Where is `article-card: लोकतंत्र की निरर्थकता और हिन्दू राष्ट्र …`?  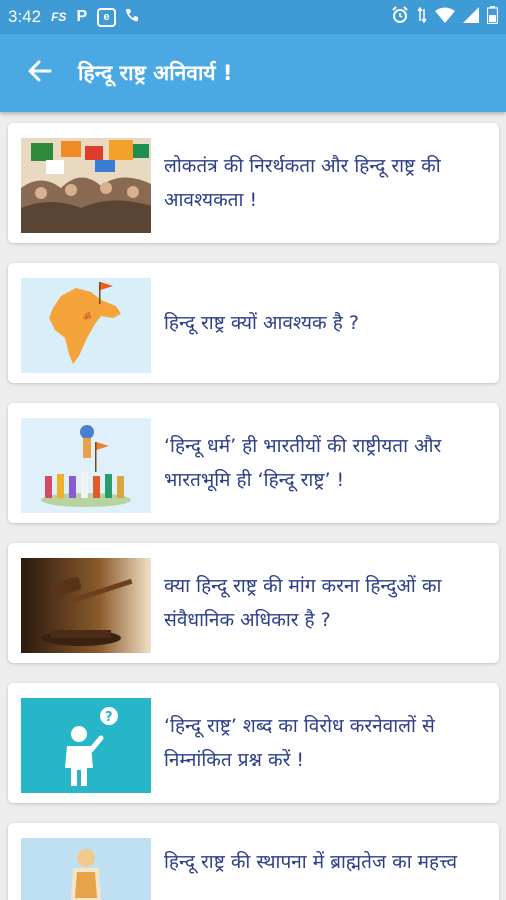
article-card: लोकतंत्र की निरर्थकता और हिन्दू राष्ट्र … is located at coordinates (253, 183).